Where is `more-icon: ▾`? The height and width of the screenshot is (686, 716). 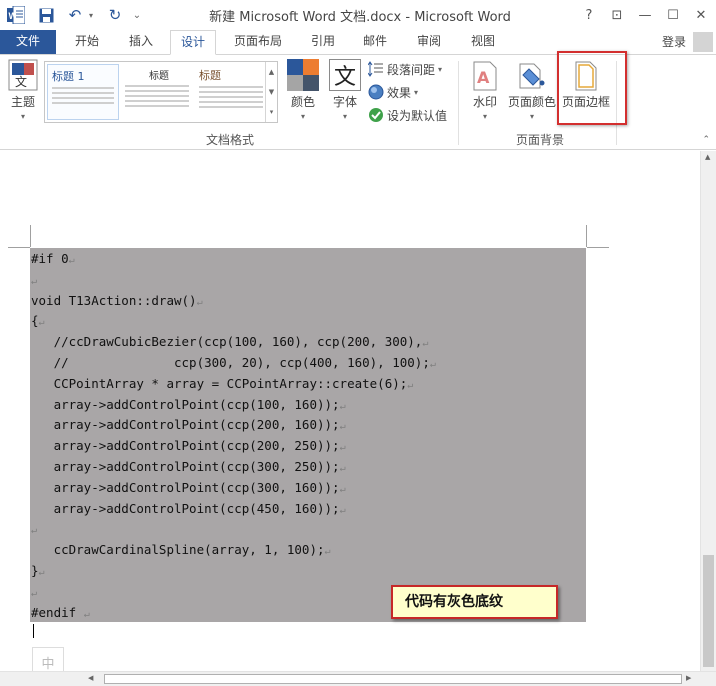
more-icon: ▾ is located at coordinates (272, 112).